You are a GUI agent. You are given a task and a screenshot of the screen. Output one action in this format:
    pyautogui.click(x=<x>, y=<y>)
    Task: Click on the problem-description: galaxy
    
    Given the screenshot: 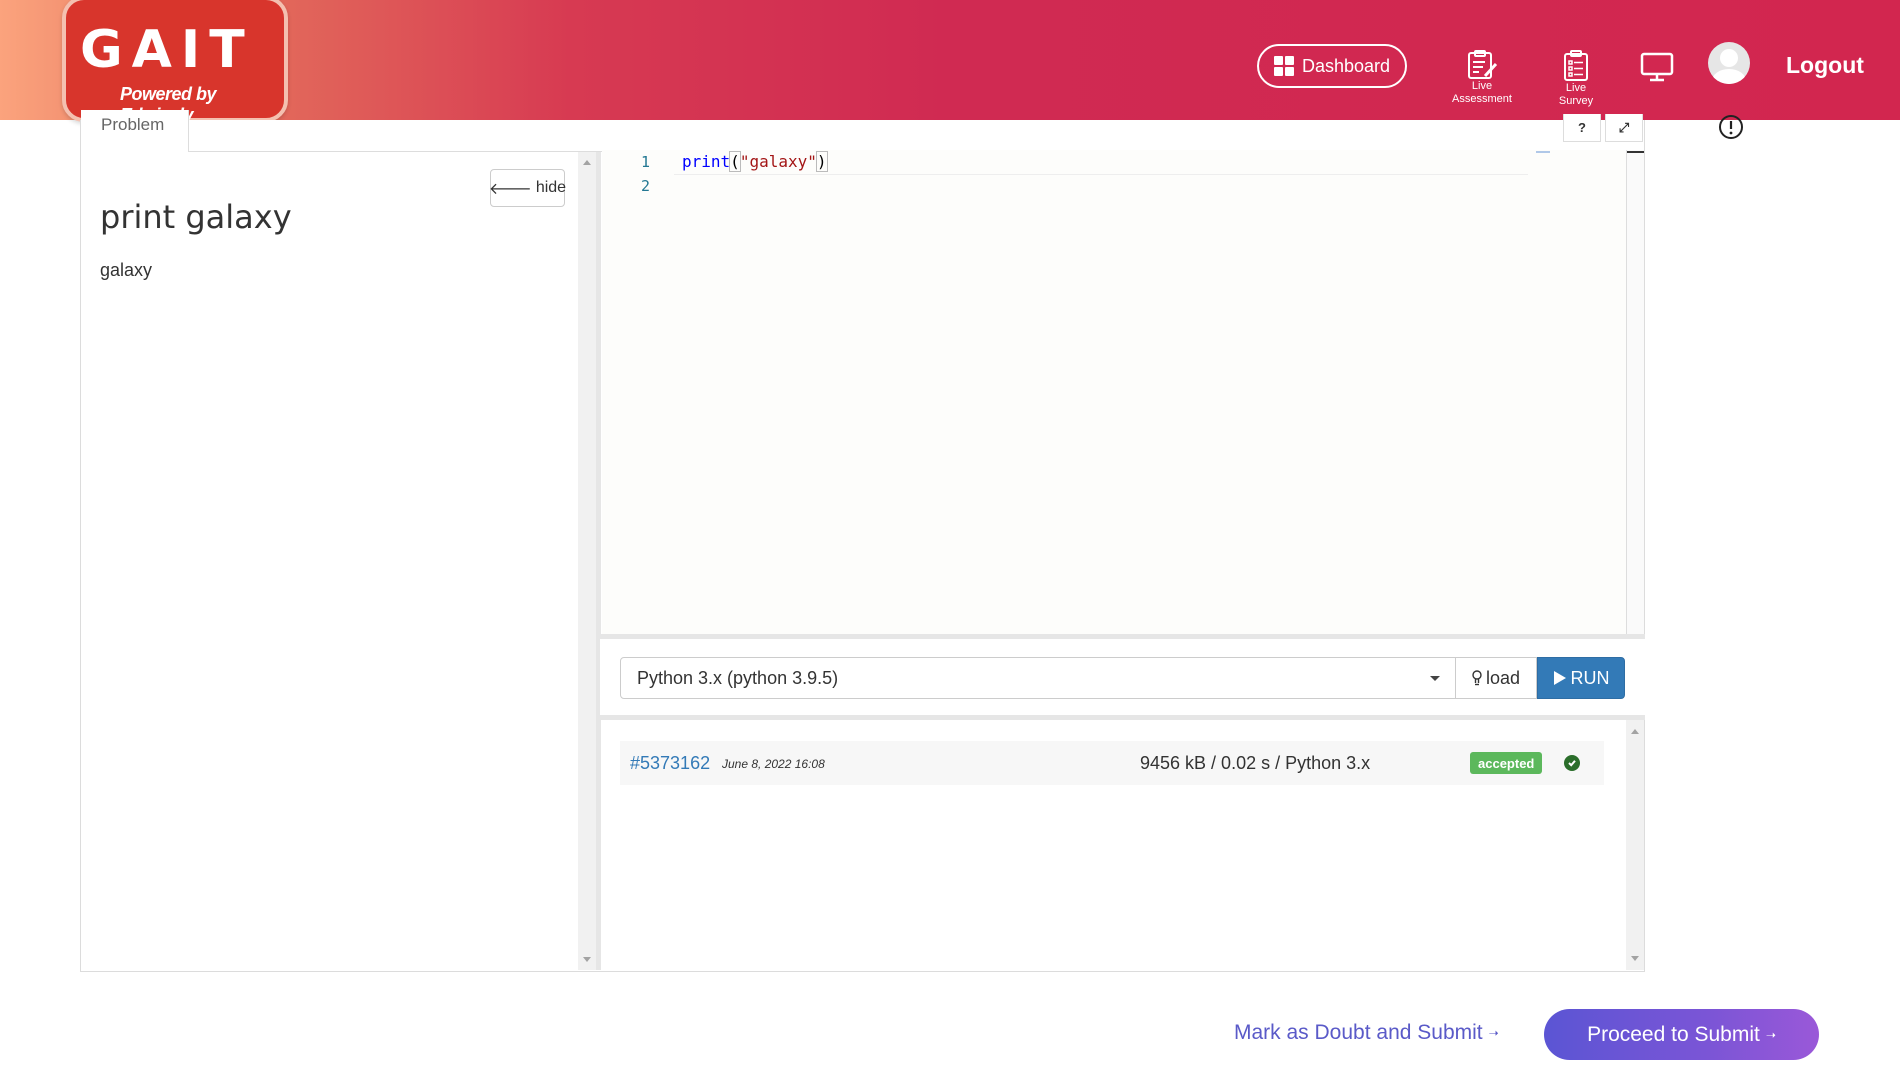 What is the action you would take?
    pyautogui.click(x=126, y=270)
    